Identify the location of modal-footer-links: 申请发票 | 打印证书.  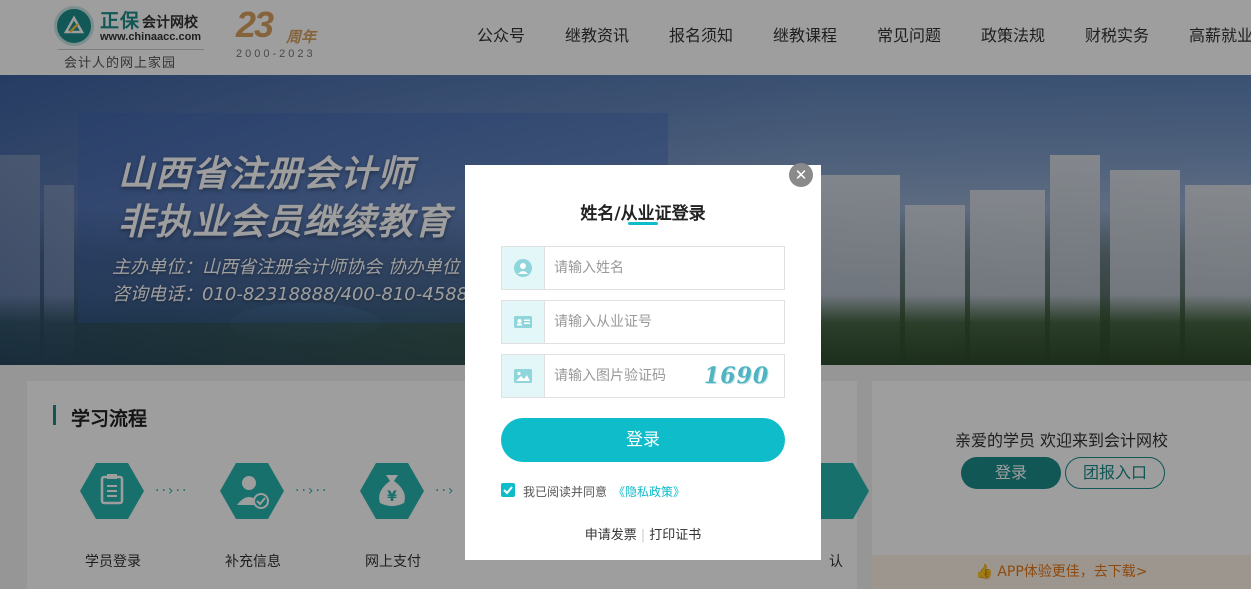
(643, 533).